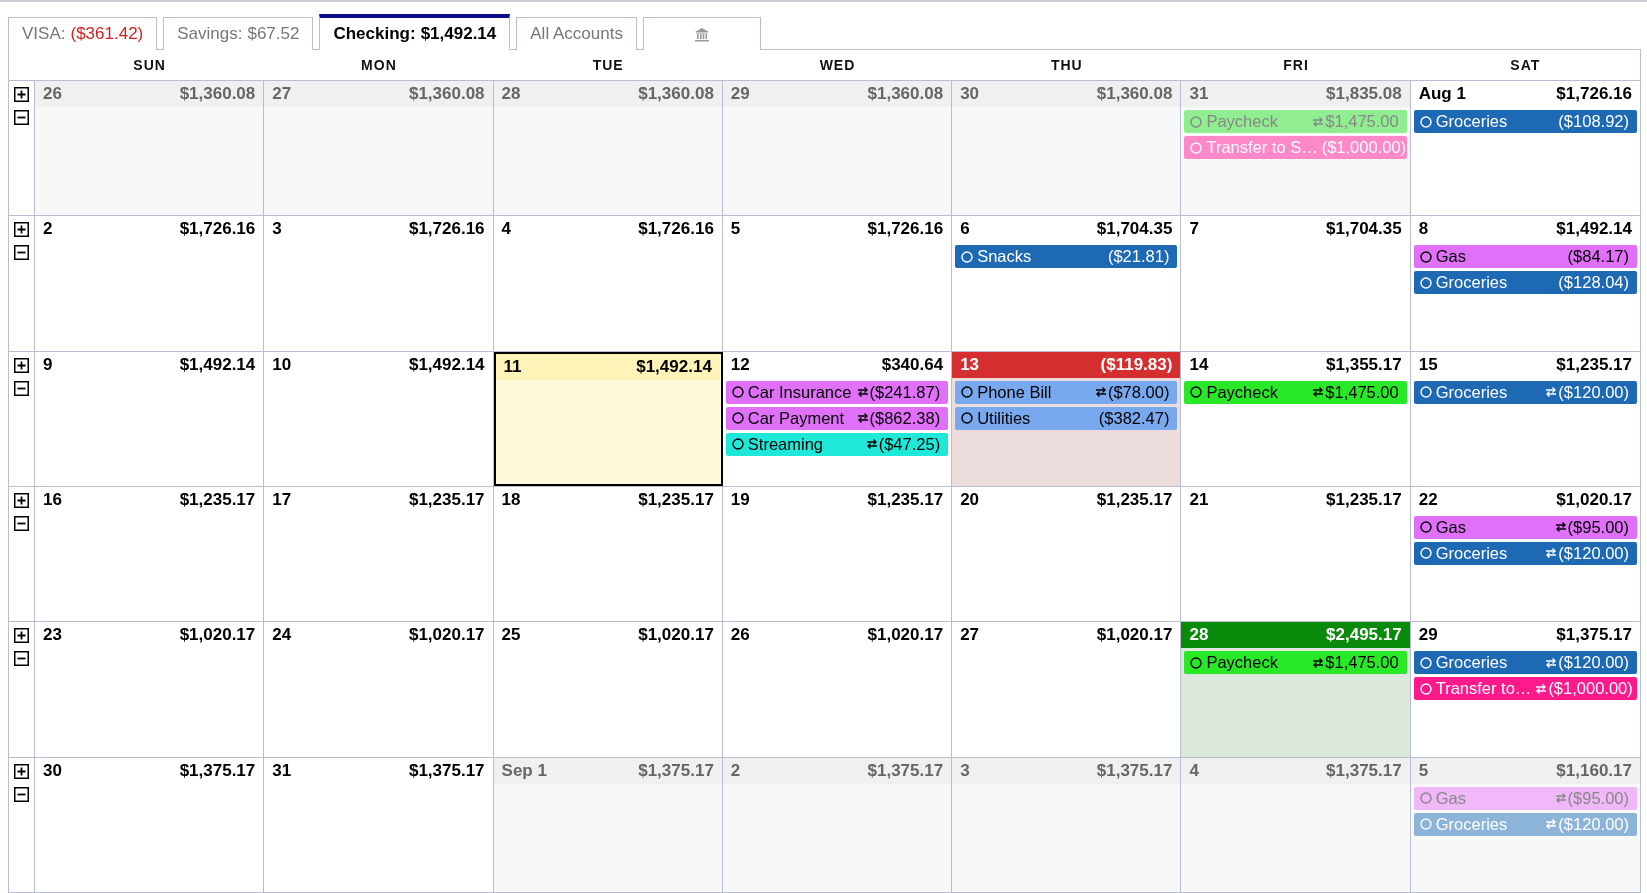 The image size is (1647, 893). I want to click on account-tab: Savings: $67.52, so click(238, 33).